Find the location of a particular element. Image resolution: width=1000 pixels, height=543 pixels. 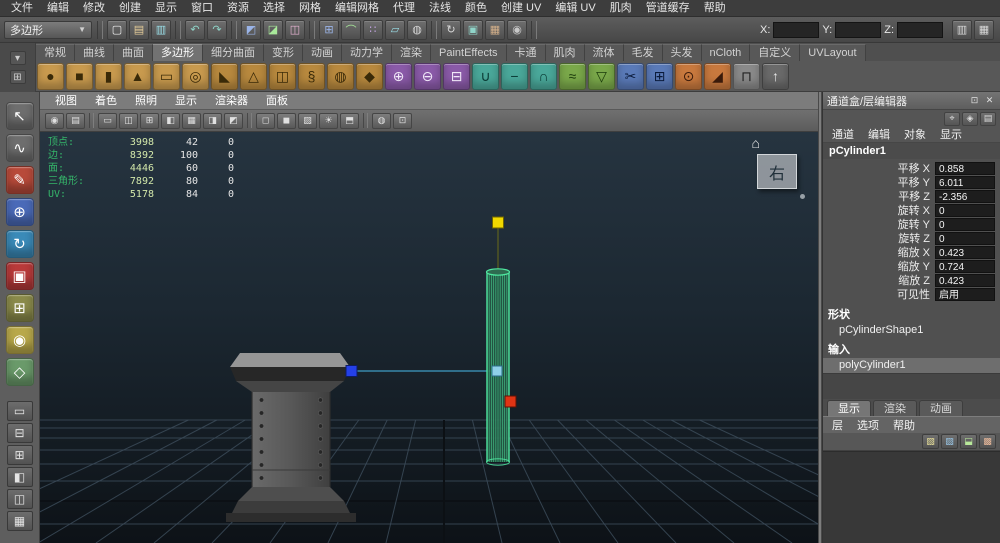

view-axis-label: 右 is located at coordinates (777, 171).